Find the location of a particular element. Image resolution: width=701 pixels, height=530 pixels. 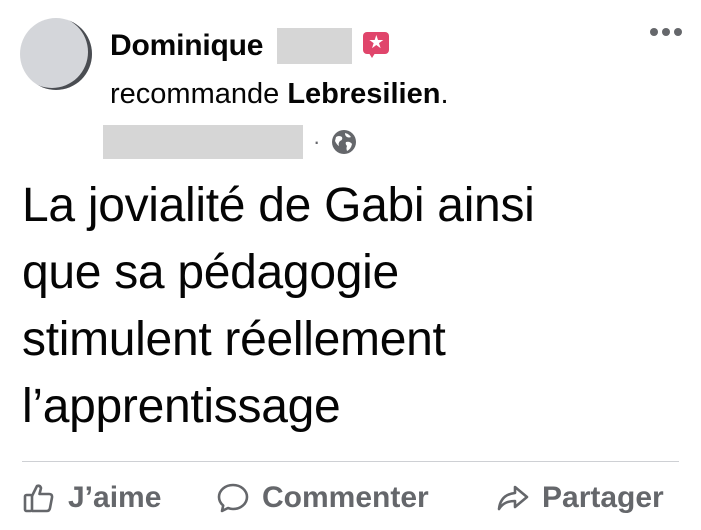

comment-button: Commenter is located at coordinates (322, 498).